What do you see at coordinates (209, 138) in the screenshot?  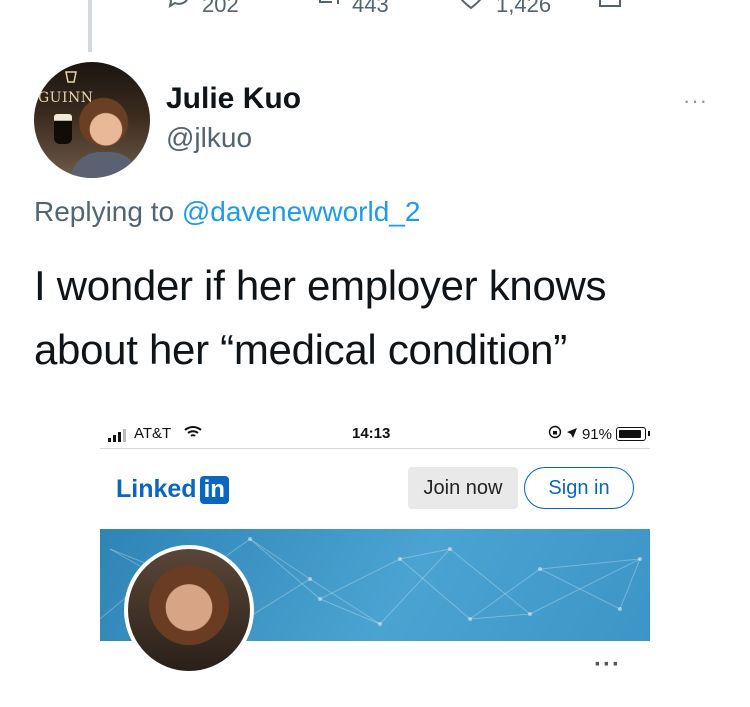 I see `author-handle: @jlkuo` at bounding box center [209, 138].